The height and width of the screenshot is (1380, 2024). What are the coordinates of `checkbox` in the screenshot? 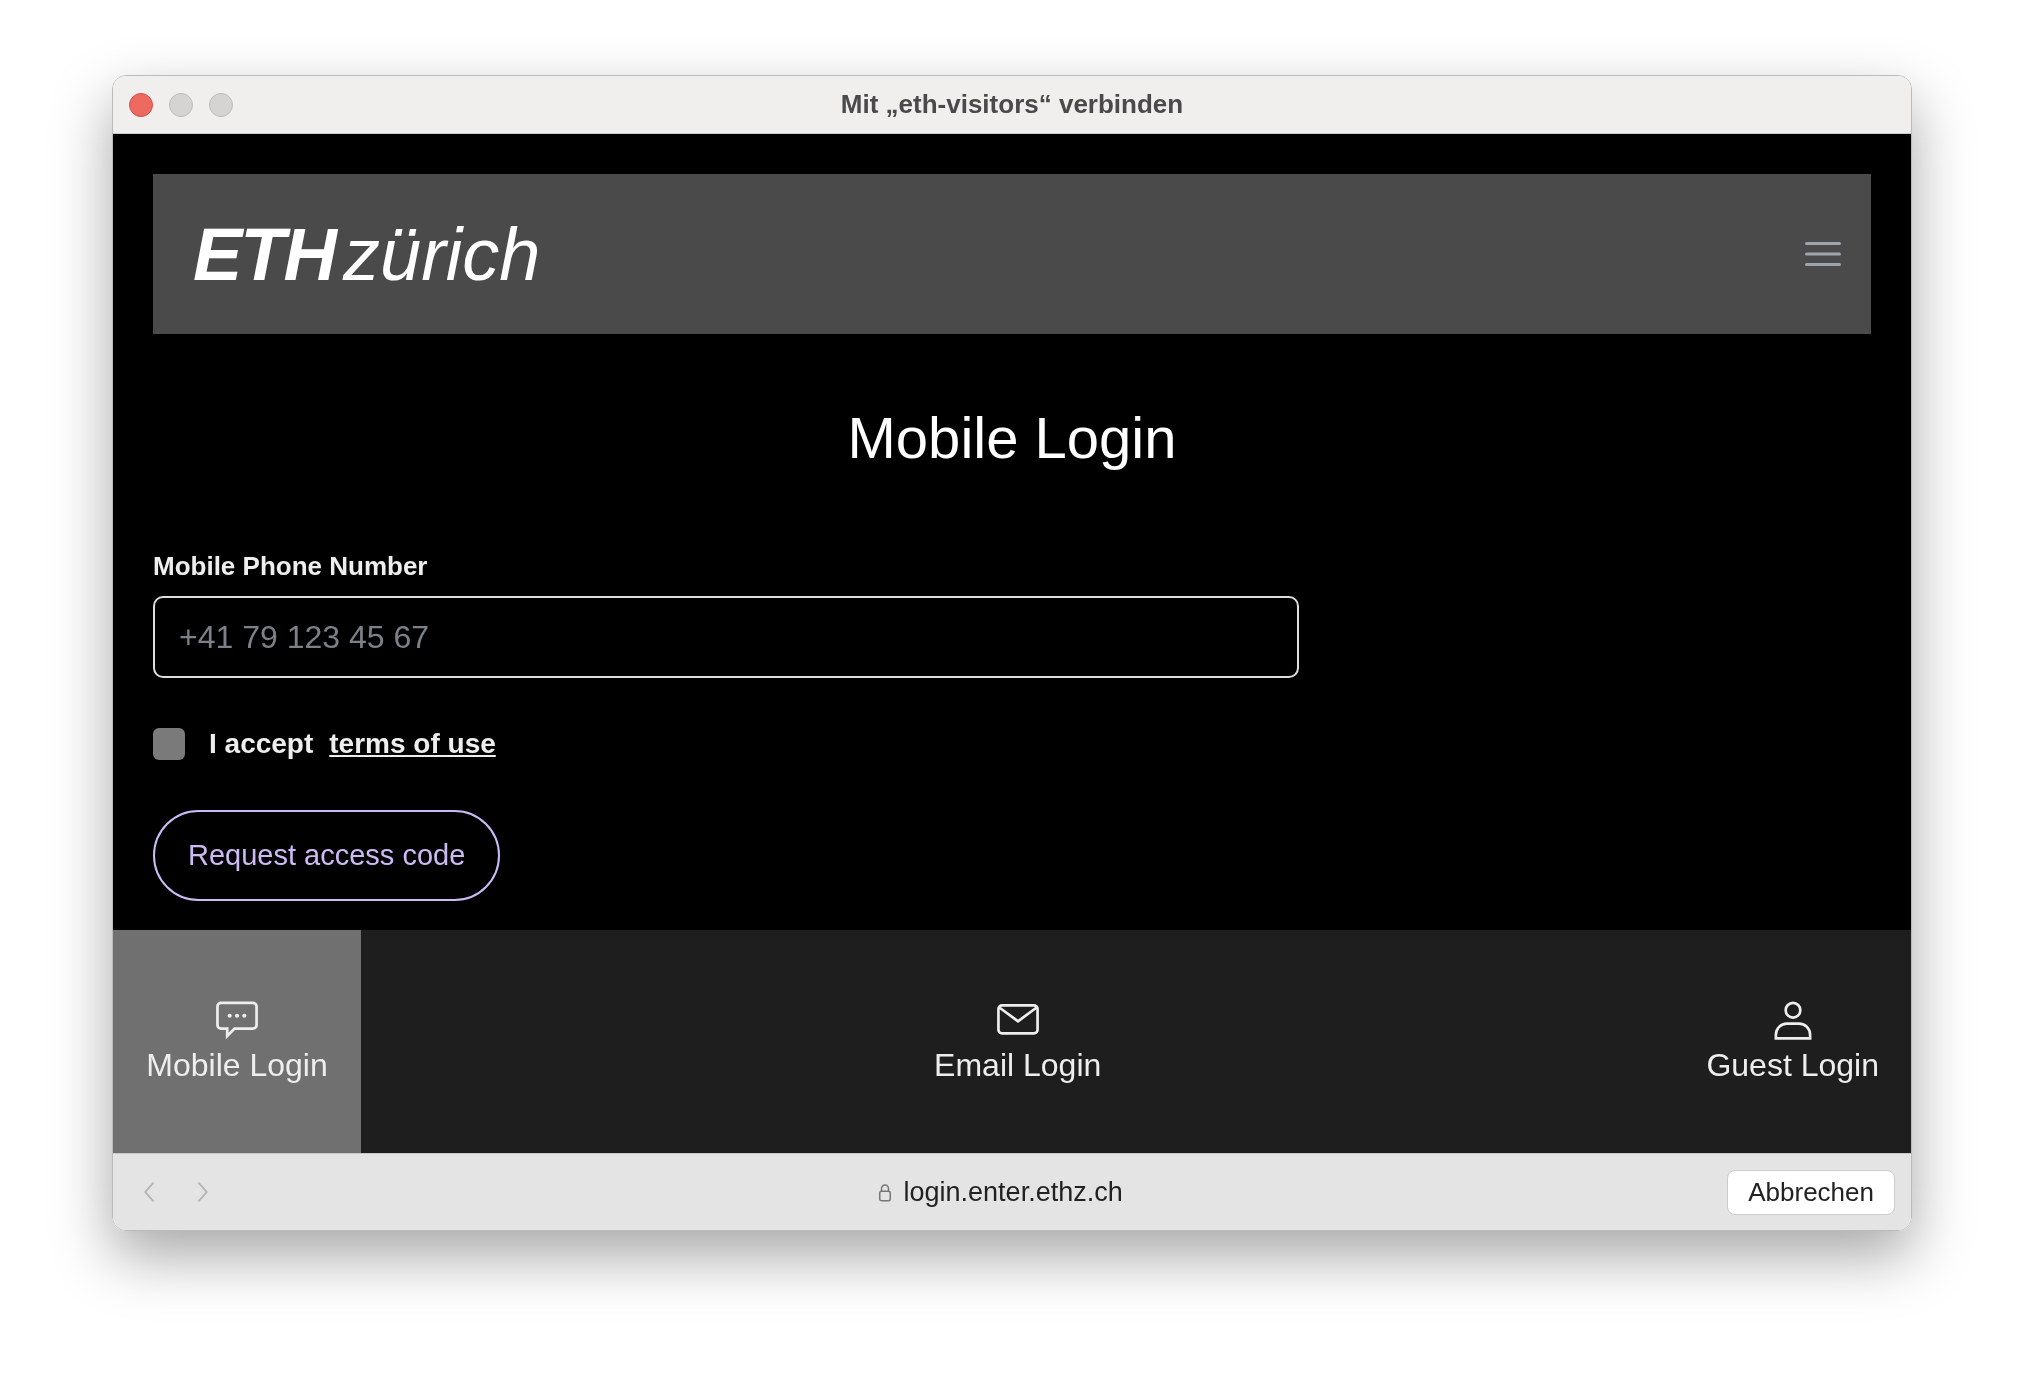 It's located at (169, 744).